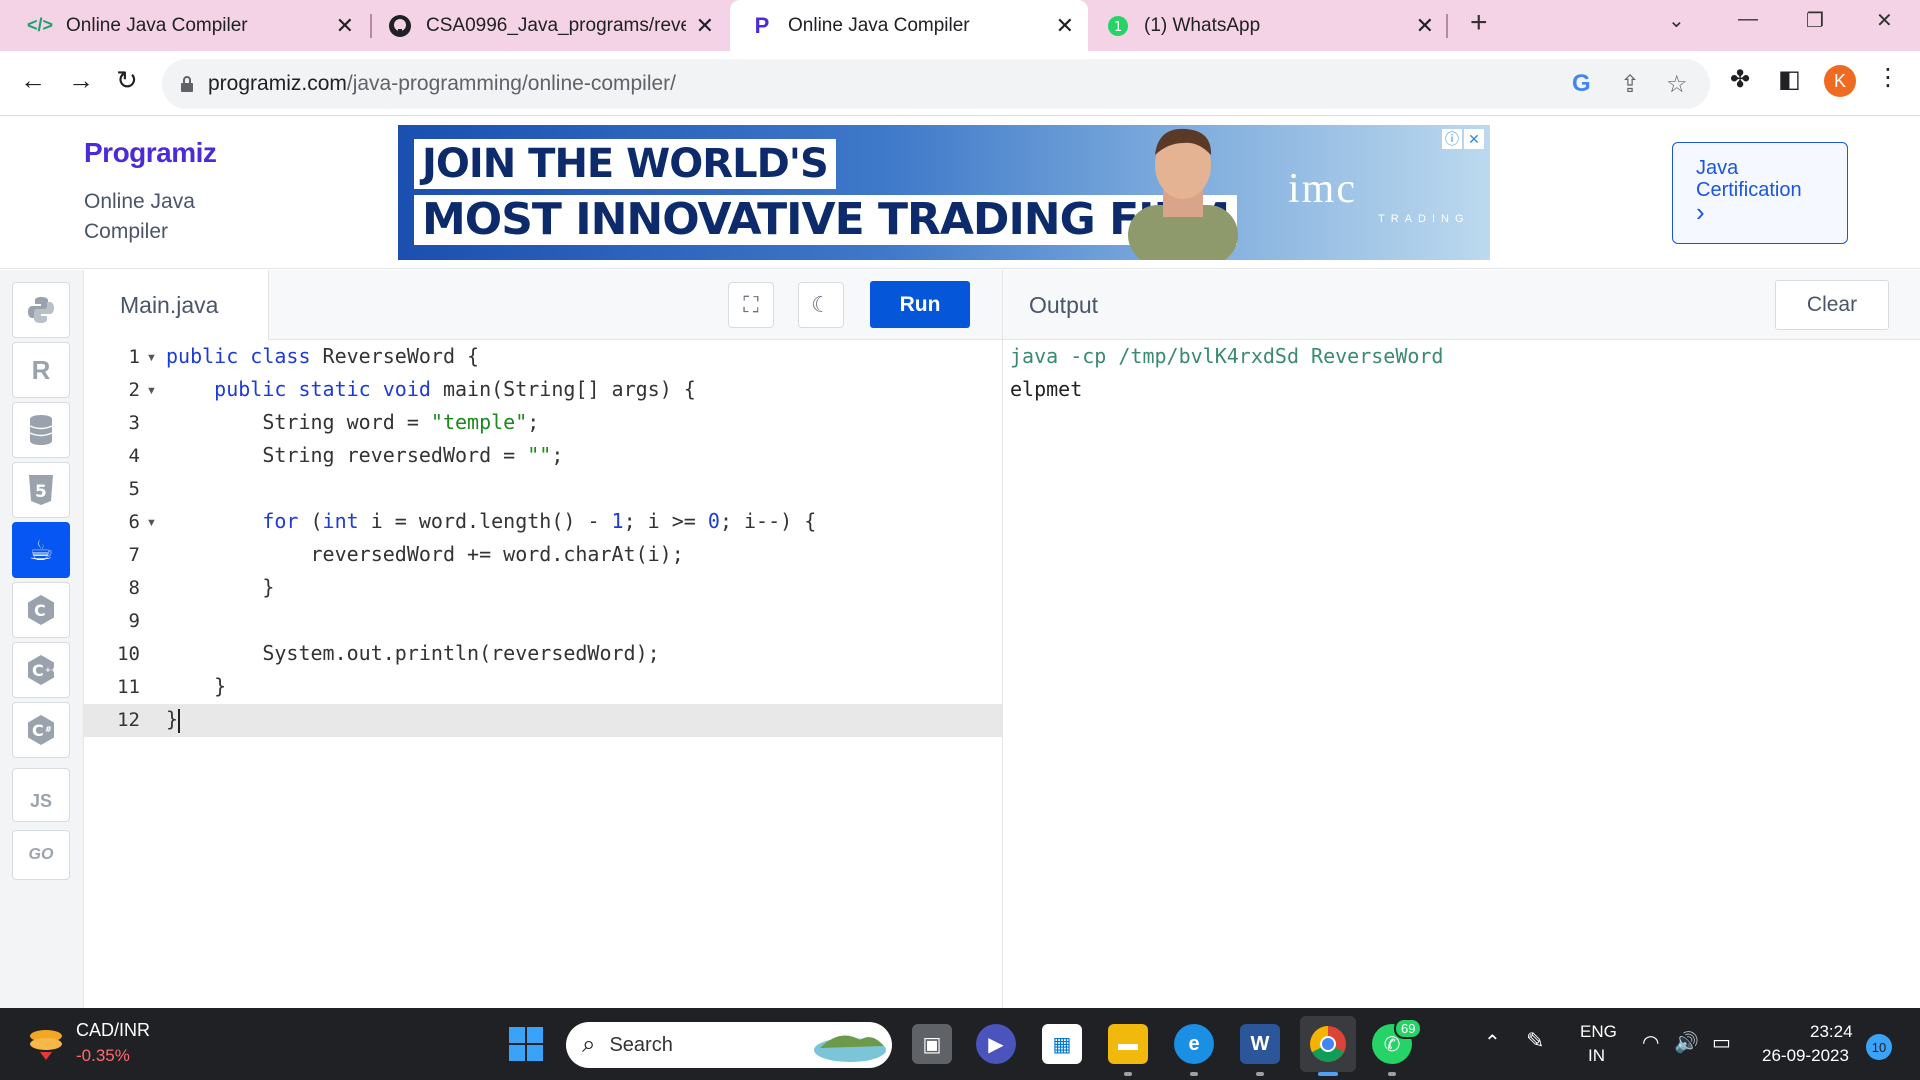 This screenshot has width=1920, height=1080. What do you see at coordinates (879, 25) in the screenshot?
I see `tab-title: Online Java Compiler` at bounding box center [879, 25].